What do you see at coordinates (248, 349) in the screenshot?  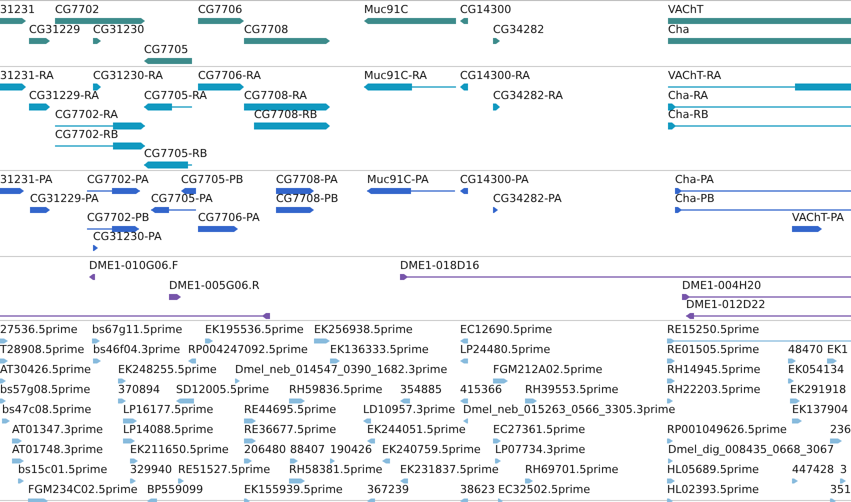 I see `feature-label: RP004247092.5prime` at bounding box center [248, 349].